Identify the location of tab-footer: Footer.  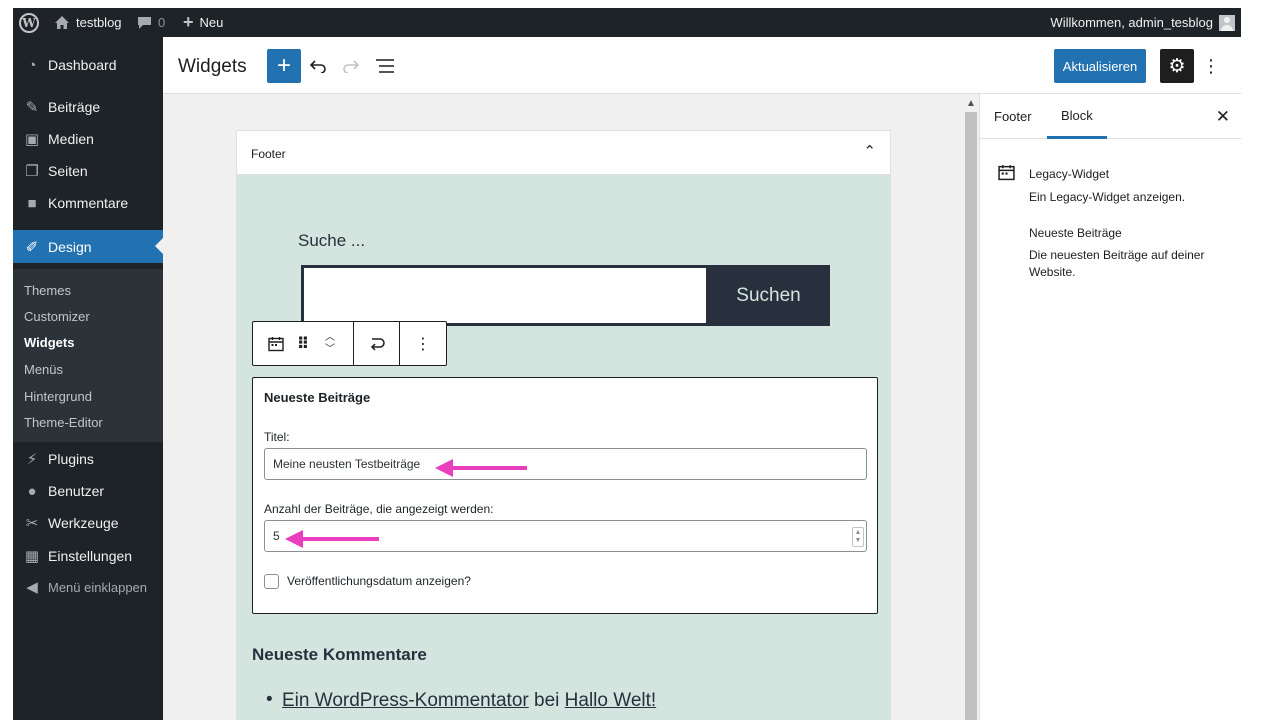
(1013, 116).